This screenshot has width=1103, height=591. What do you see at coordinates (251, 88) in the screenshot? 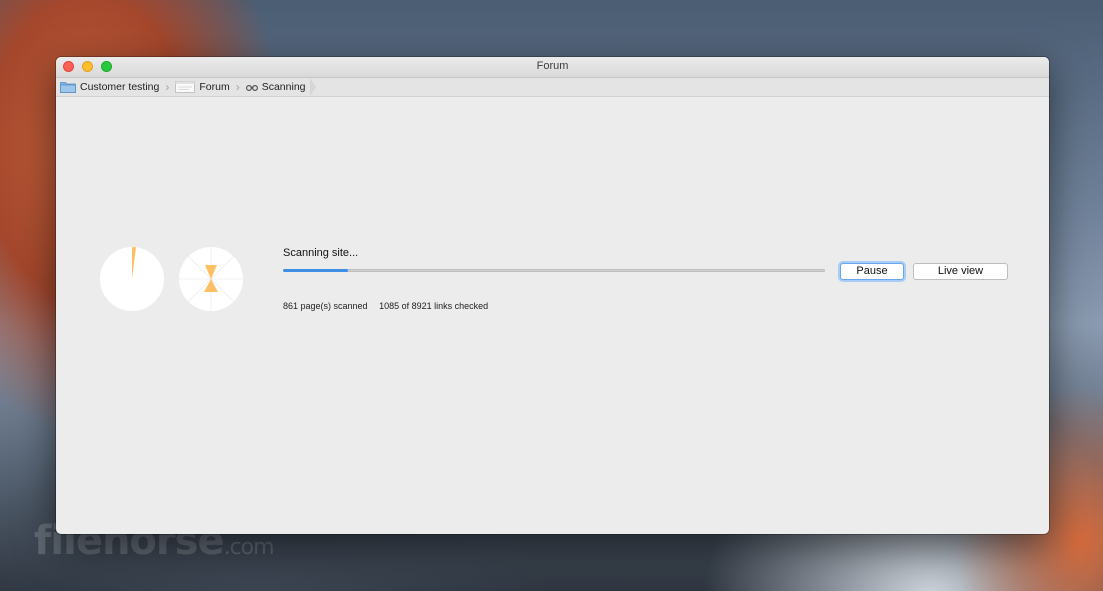
I see `binoculars-icon` at bounding box center [251, 88].